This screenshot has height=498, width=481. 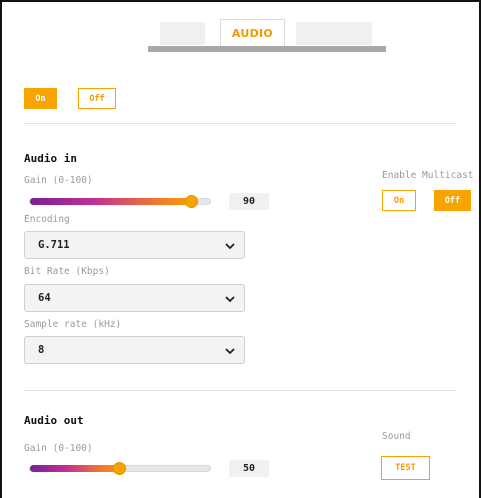 I want to click on divider-top, so click(x=240, y=123).